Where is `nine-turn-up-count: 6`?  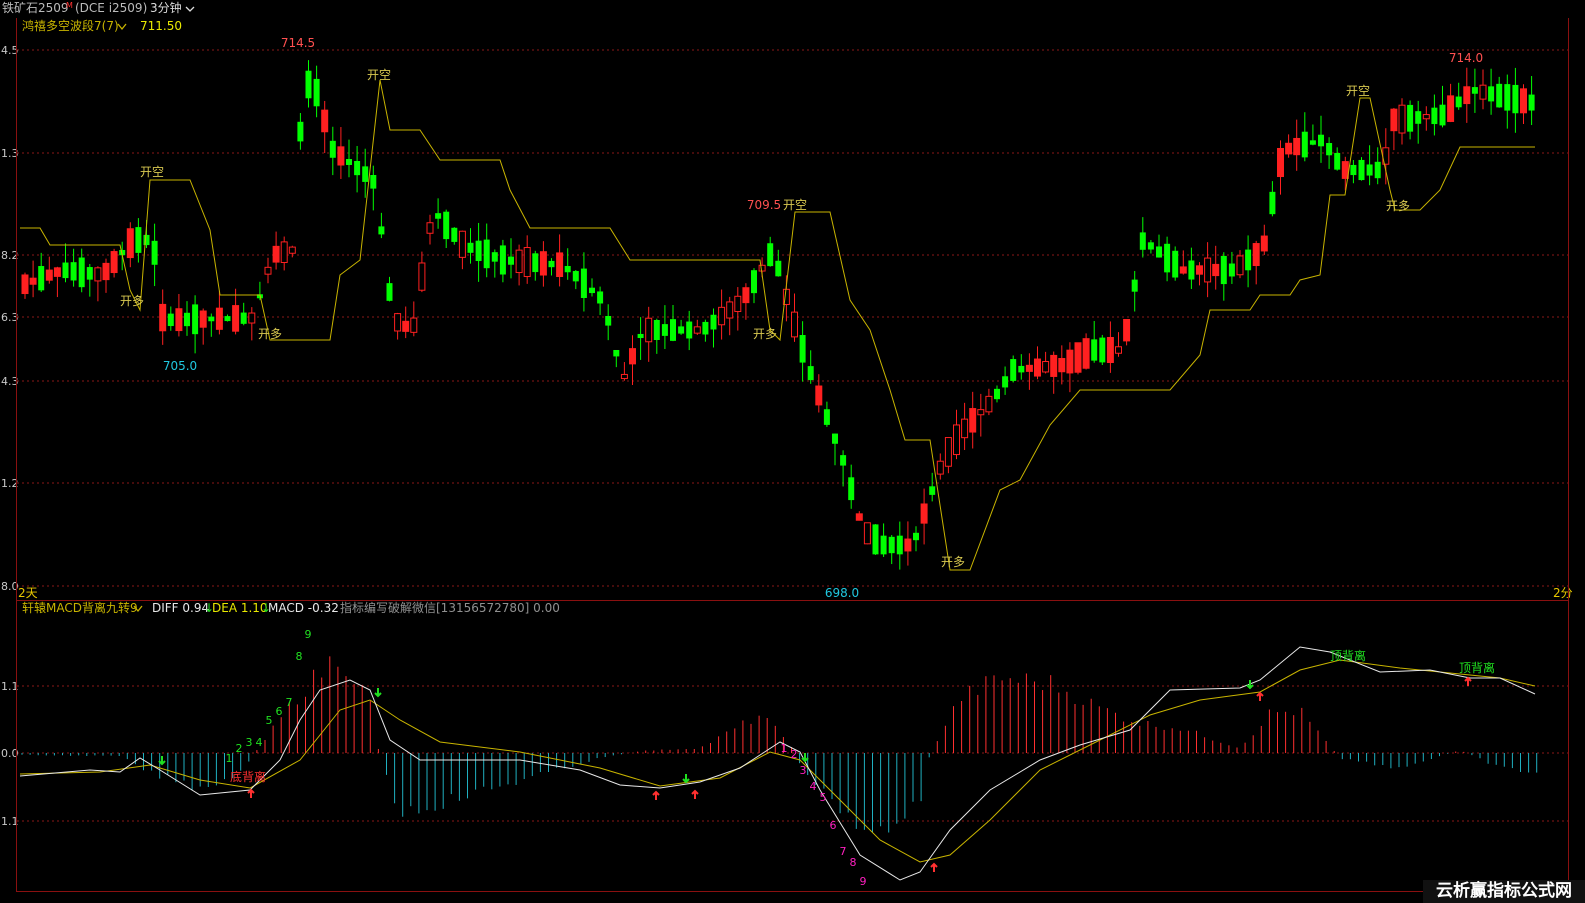 nine-turn-up-count: 6 is located at coordinates (279, 711).